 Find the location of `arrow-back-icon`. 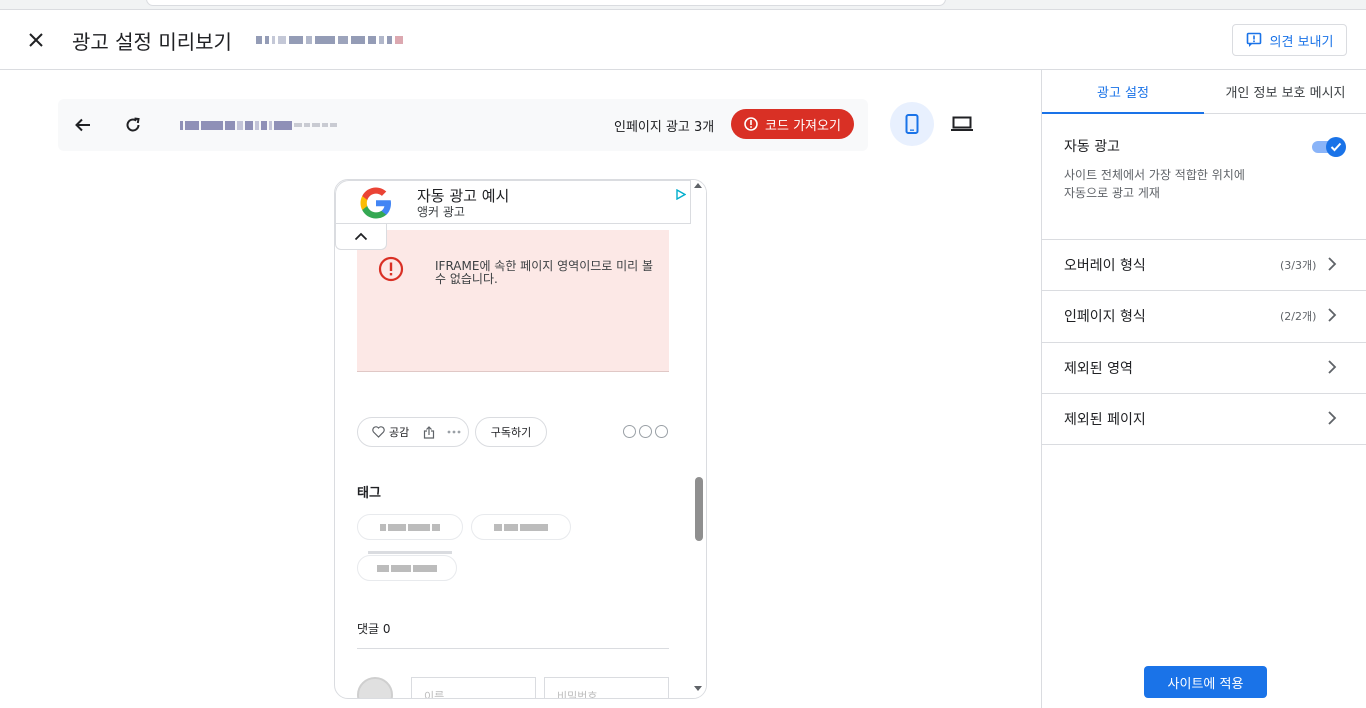

arrow-back-icon is located at coordinates (82, 125).